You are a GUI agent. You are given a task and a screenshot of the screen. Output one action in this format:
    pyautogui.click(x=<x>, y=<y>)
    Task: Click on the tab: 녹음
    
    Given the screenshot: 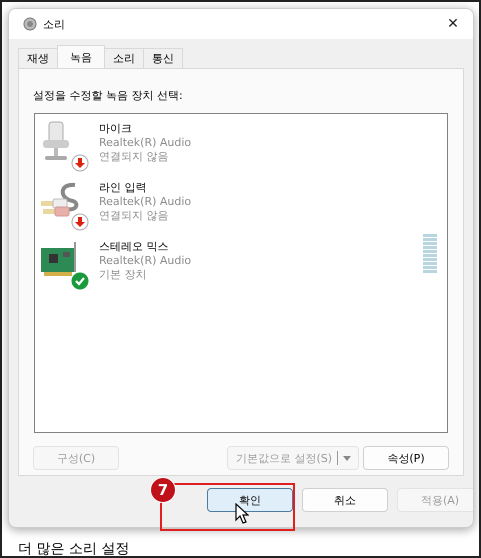 What is the action you would take?
    pyautogui.click(x=81, y=56)
    